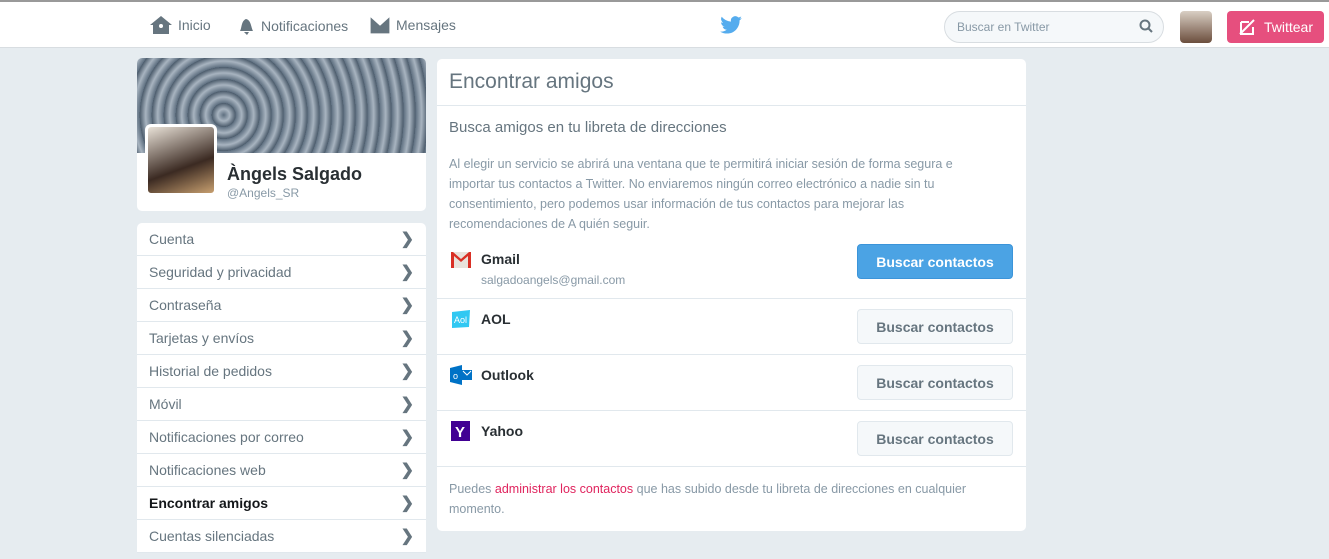 This screenshot has height=559, width=1329. What do you see at coordinates (281, 134) in the screenshot?
I see `profile-card: Àngels Salgado @Angels_SR` at bounding box center [281, 134].